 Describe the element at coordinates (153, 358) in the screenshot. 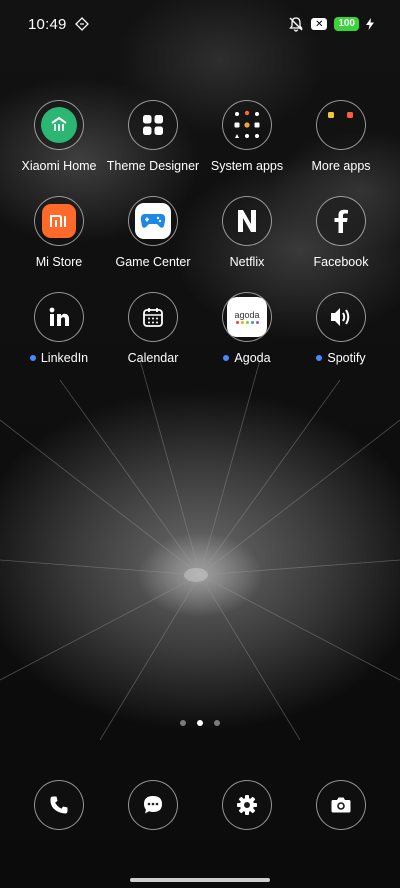

I see `app-label: Calendar` at that location.